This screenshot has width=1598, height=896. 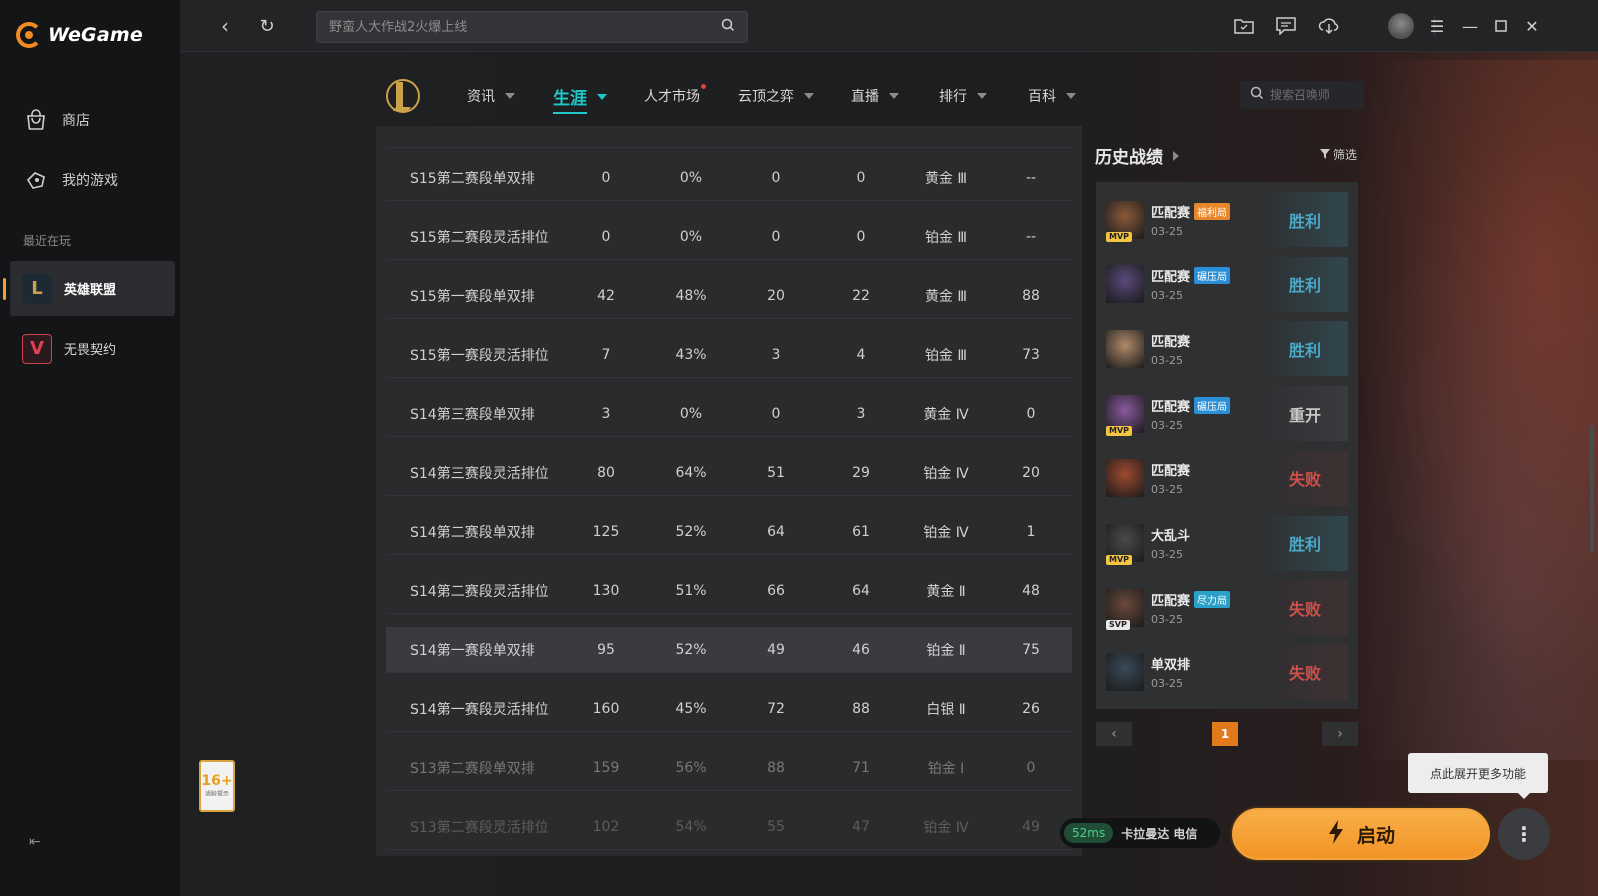 What do you see at coordinates (92, 180) in the screenshot?
I see `sidebar-item-my-games: 我的游戏` at bounding box center [92, 180].